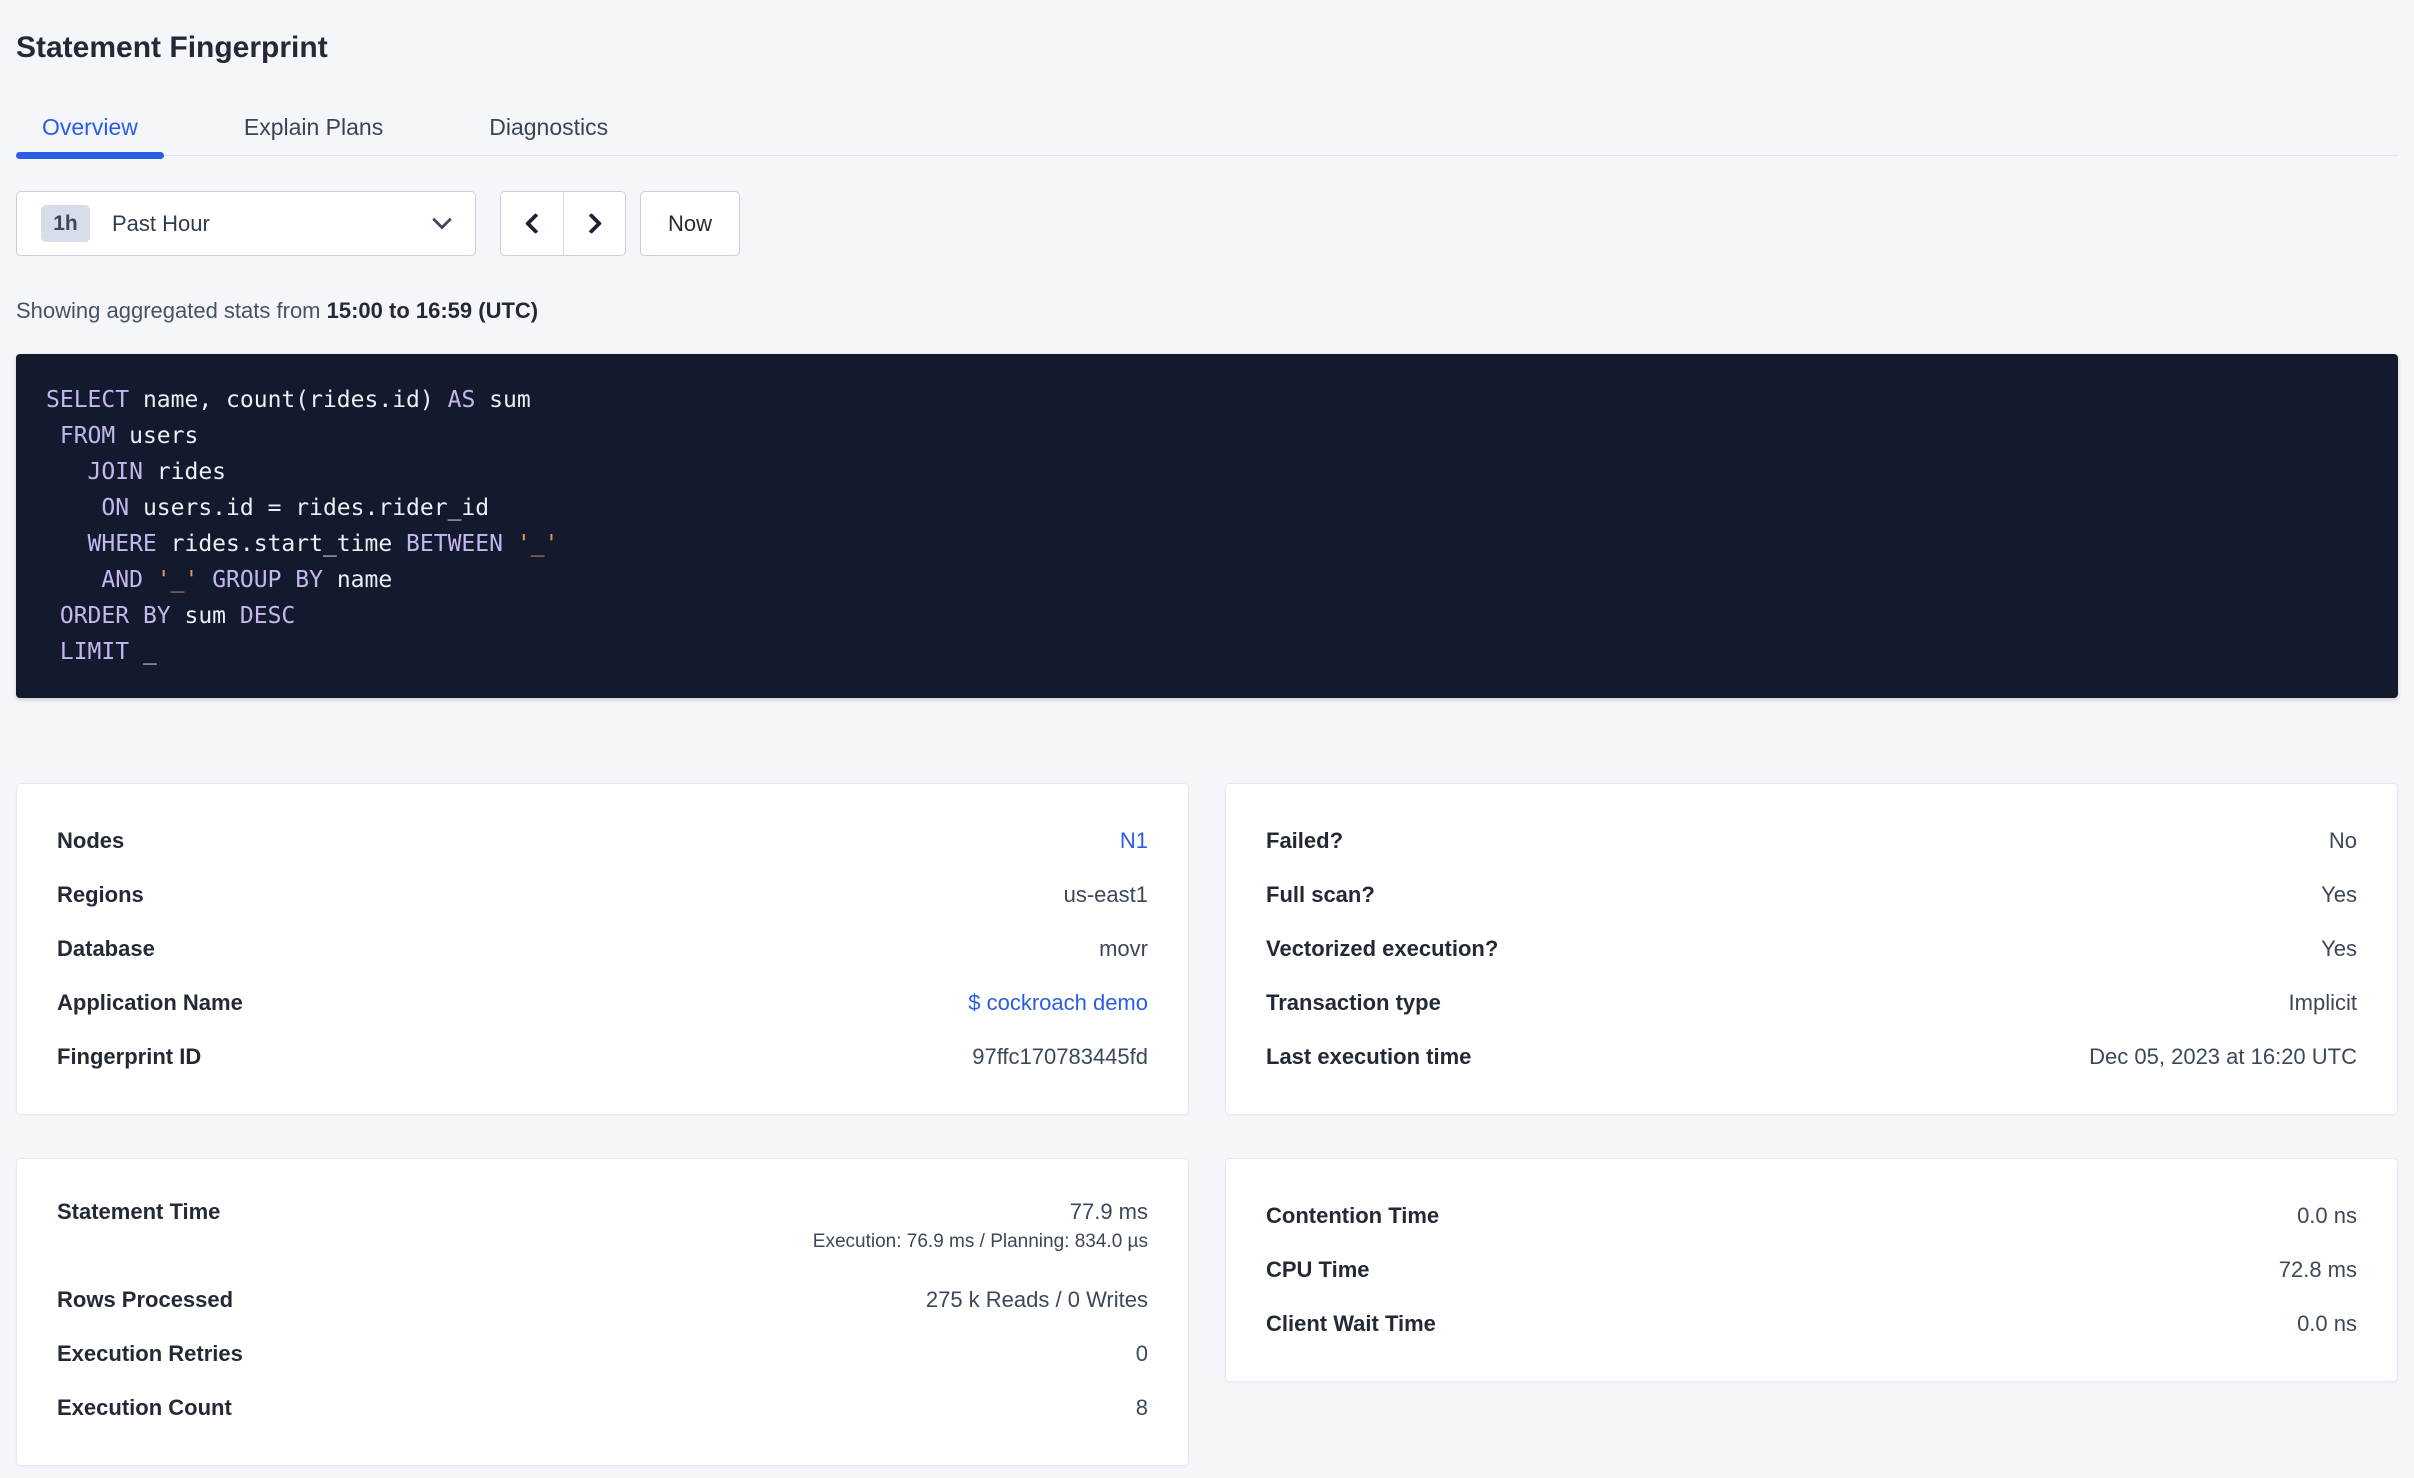 The width and height of the screenshot is (2414, 1478). Describe the element at coordinates (288, 400) in the screenshot. I see `sql-line: SELECT name, count(rides.id) AS sum` at that location.